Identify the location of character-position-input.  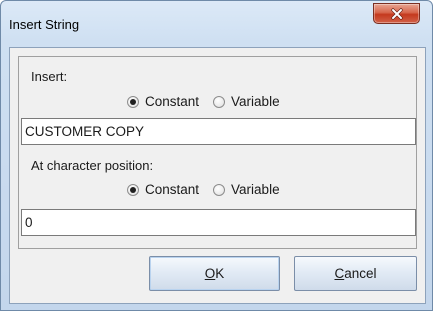
(218, 222).